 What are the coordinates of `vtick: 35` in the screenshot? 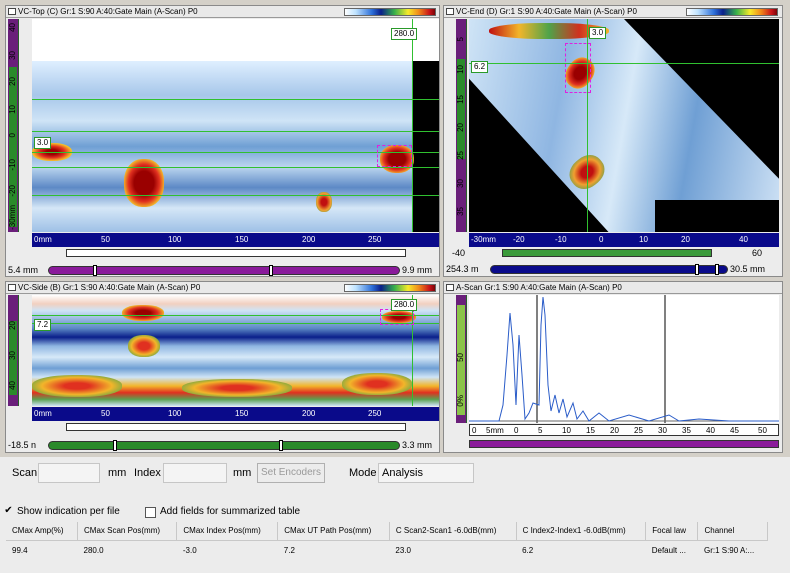 It's located at (460, 211).